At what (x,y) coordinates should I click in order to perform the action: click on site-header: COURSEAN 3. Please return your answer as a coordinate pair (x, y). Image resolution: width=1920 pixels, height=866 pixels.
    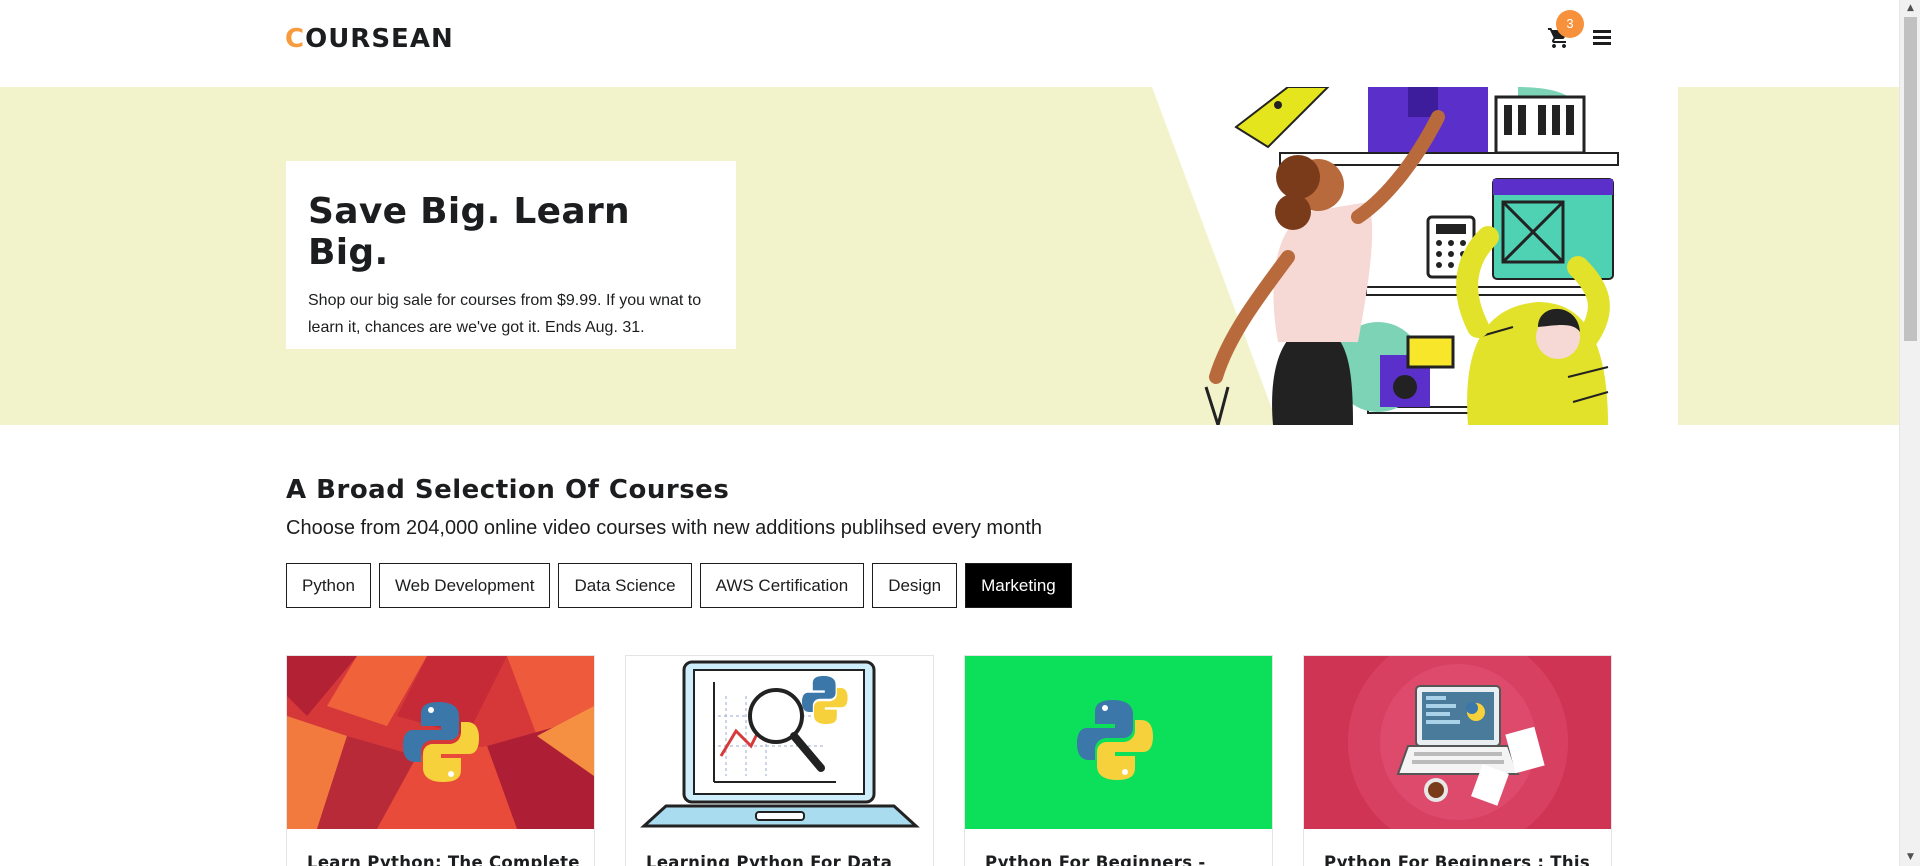
    Looking at the image, I should click on (949, 43).